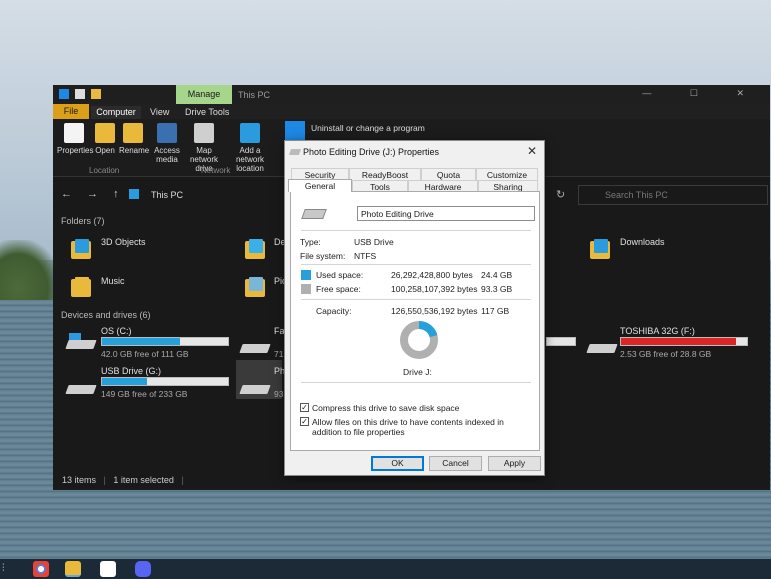 This screenshot has height=579, width=771. Describe the element at coordinates (368, 128) in the screenshot. I see `uninstall-program-button: Uninstall or change a program` at that location.